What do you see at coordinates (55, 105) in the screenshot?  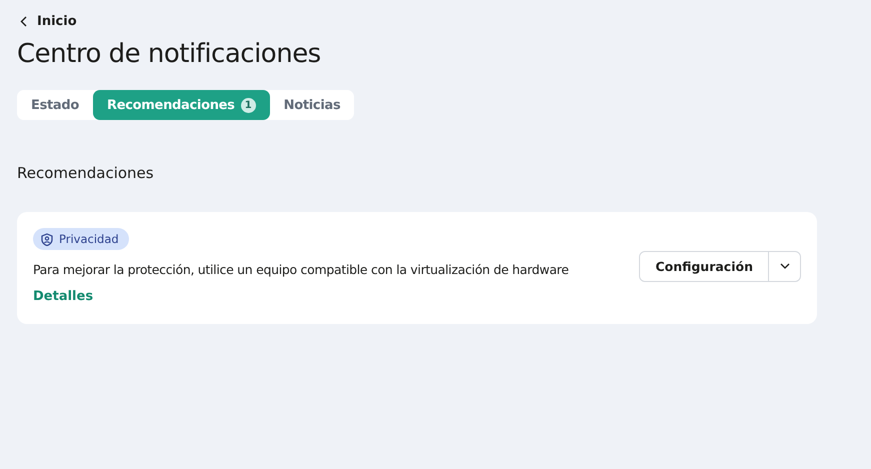 I see `tab: Estado` at bounding box center [55, 105].